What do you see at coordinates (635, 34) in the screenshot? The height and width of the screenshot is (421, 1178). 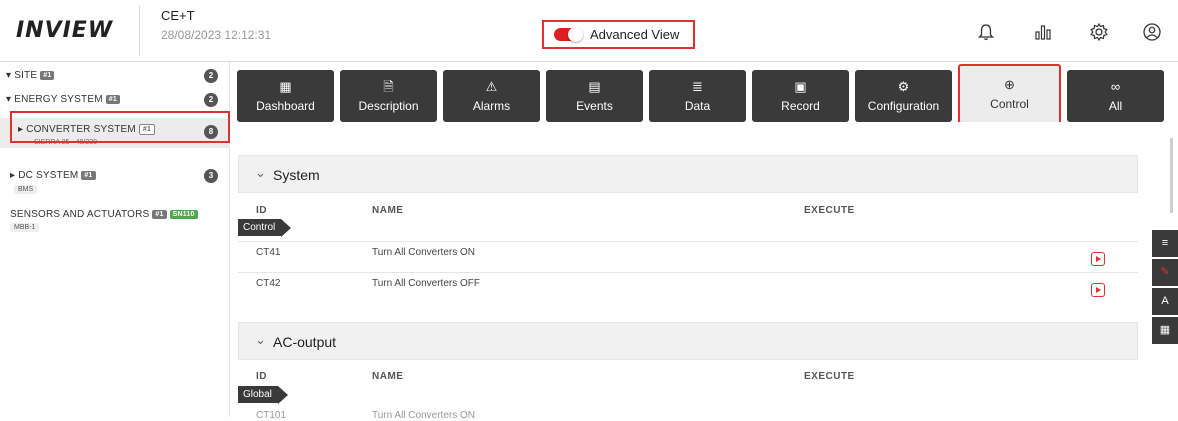 I see `advanced-view-label: Advanced View` at bounding box center [635, 34].